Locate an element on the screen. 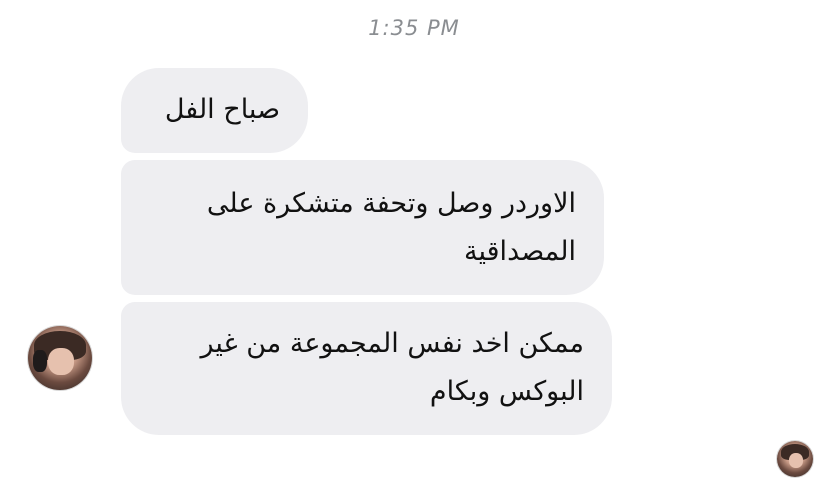 This screenshot has height=490, width=828. message-timestamp: 1:35 PM is located at coordinates (414, 28).